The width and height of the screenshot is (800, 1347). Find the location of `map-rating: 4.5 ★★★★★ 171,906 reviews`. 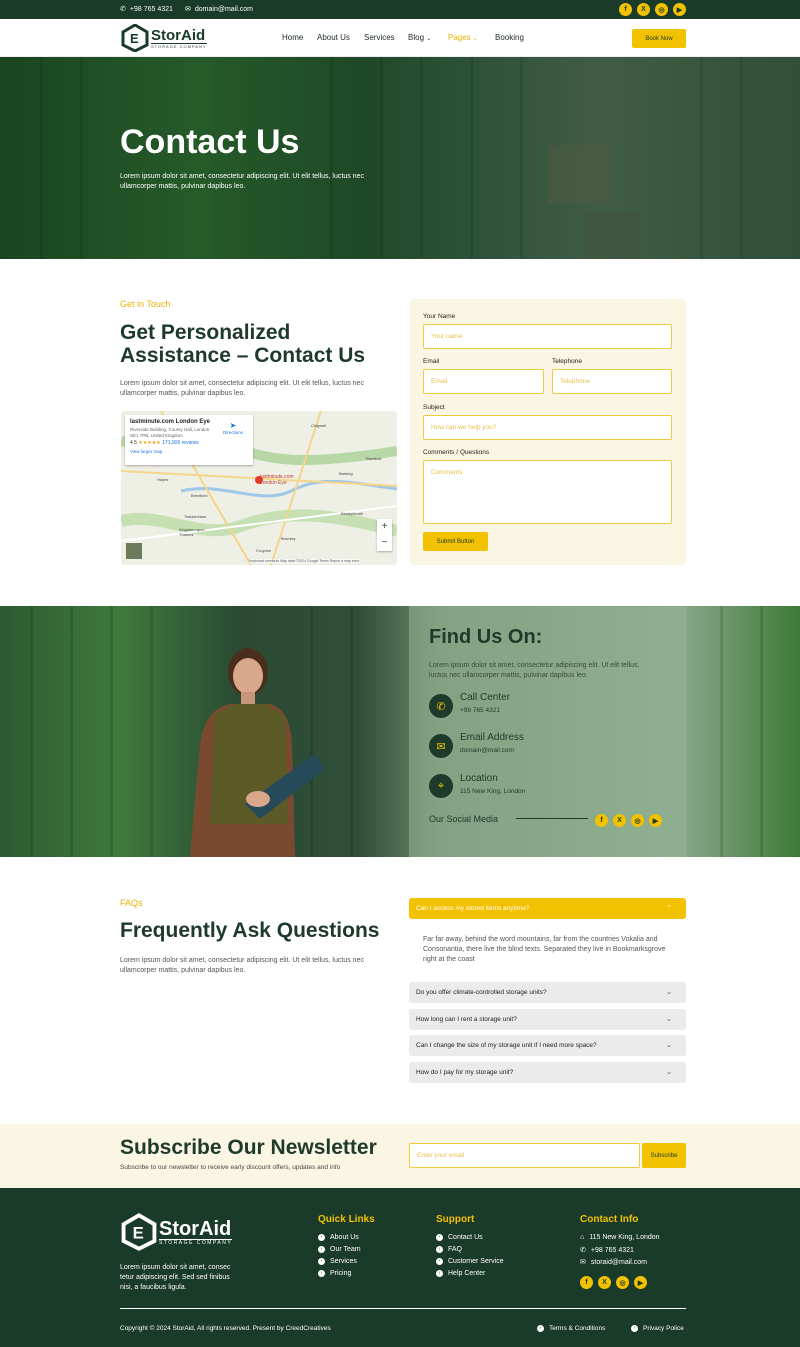

map-rating: 4.5 ★★★★★ 171,906 reviews is located at coordinates (164, 443).